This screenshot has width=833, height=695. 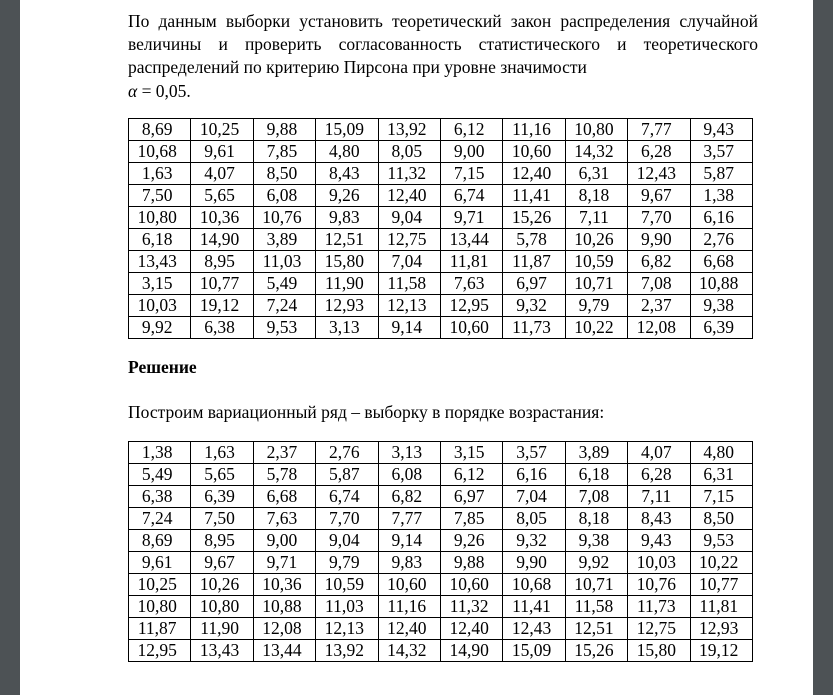 I want to click on table-cell: 6,31, so click(x=596, y=173).